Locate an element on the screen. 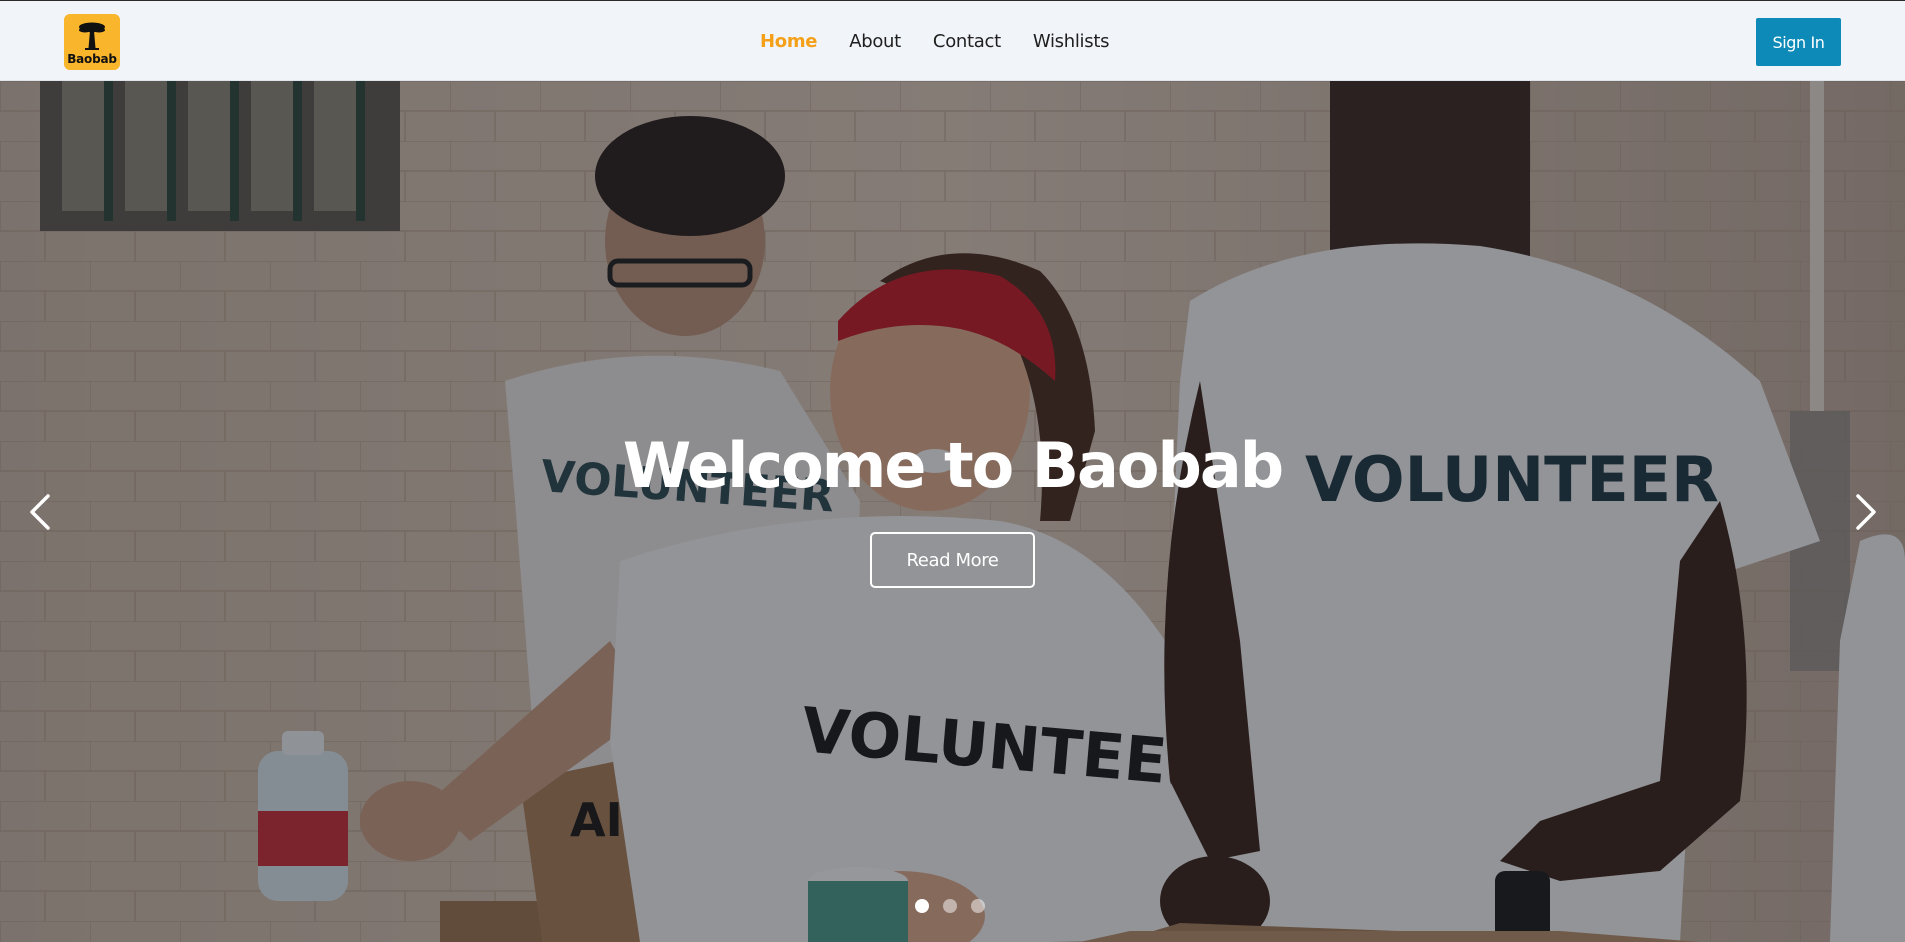 The image size is (1905, 942). nav-wishlists: Wishlists is located at coordinates (1071, 41).